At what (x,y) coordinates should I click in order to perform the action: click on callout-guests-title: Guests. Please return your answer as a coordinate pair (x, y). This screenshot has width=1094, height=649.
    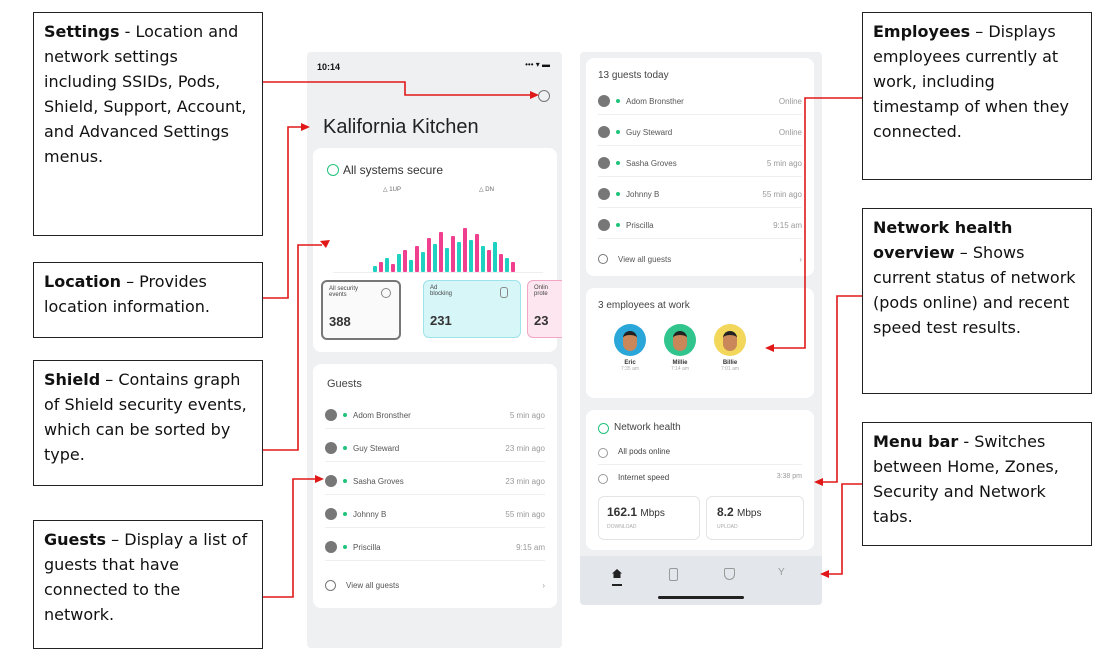
    Looking at the image, I should click on (75, 539).